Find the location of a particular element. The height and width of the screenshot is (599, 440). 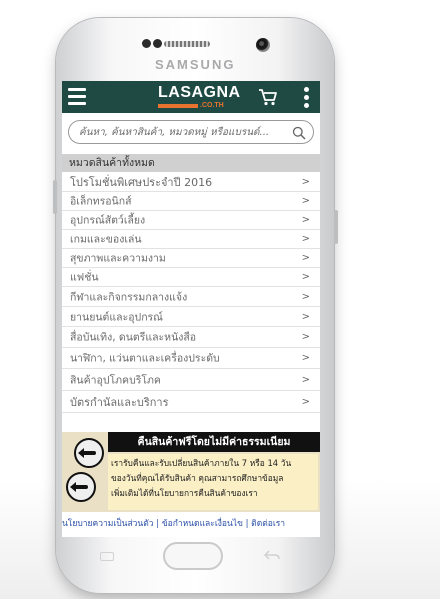

recent-apps-button is located at coordinates (107, 556).